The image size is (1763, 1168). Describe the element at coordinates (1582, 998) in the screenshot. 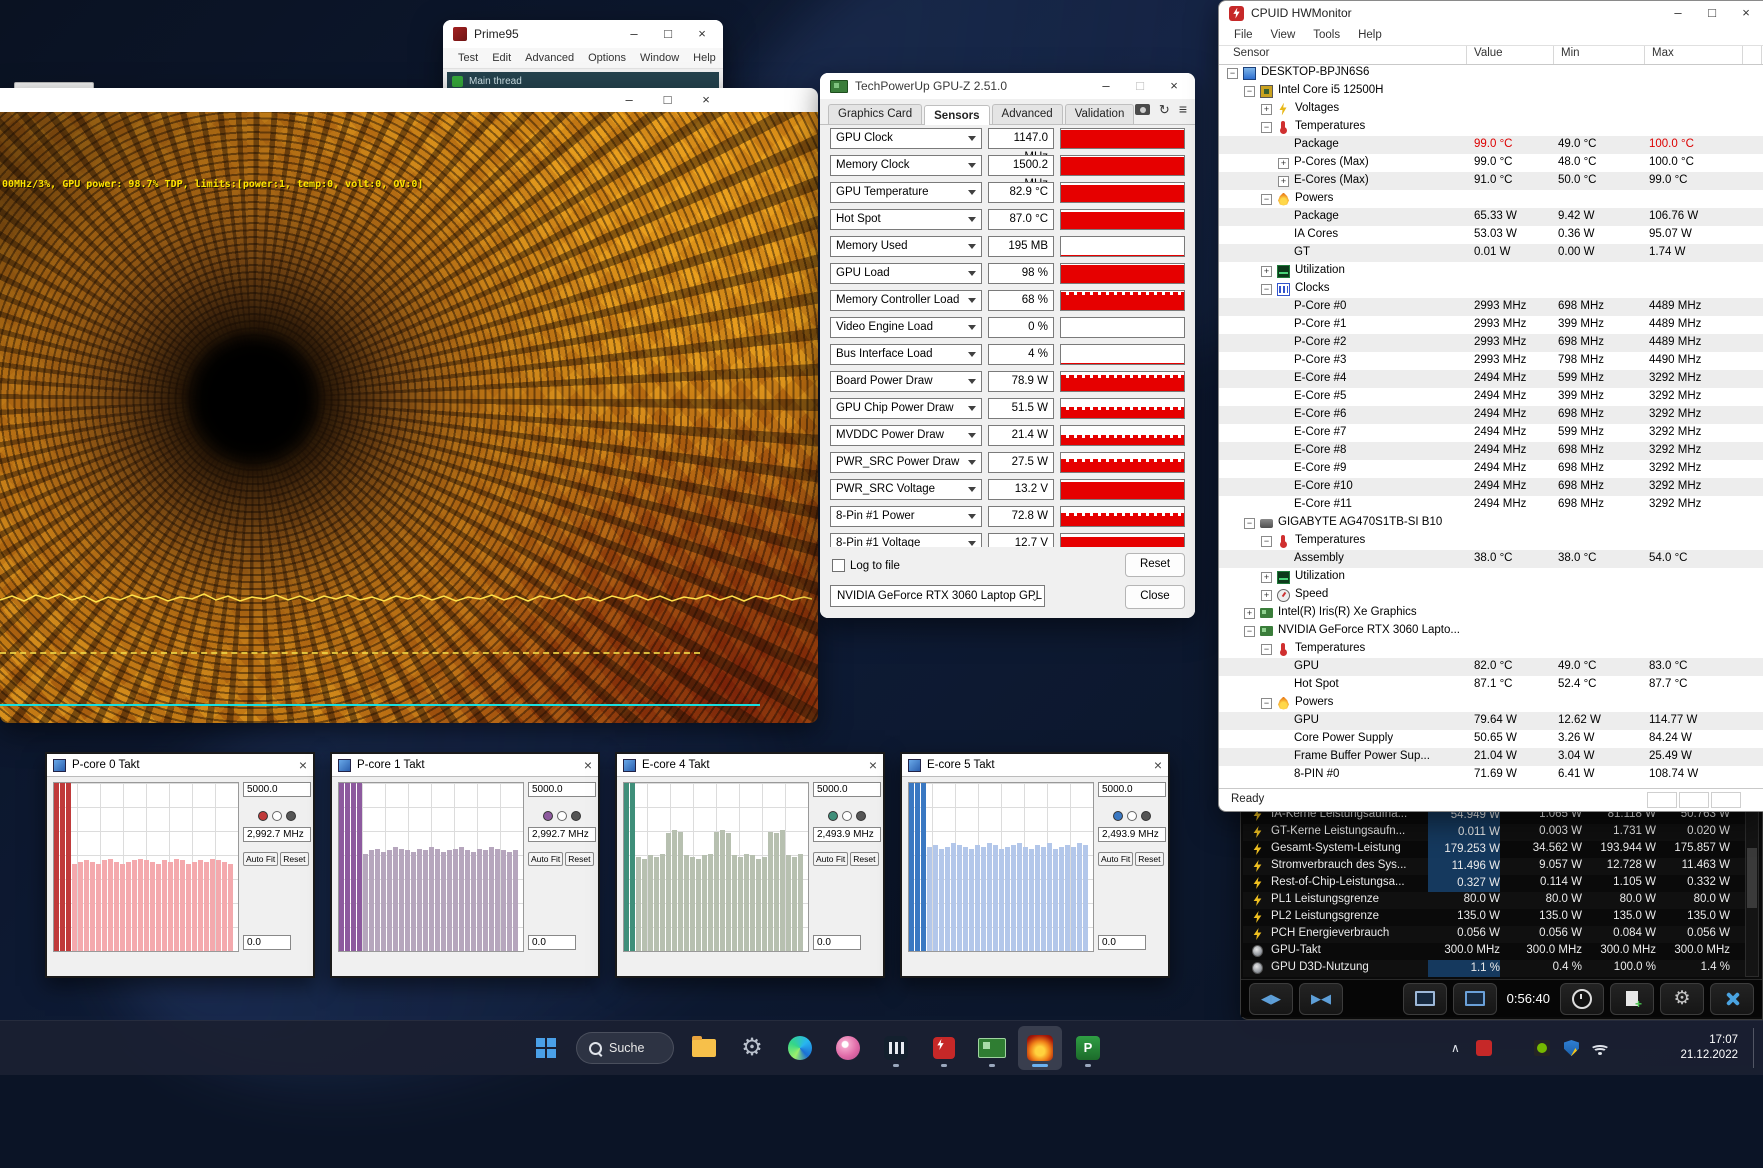

I see `clock-button` at that location.